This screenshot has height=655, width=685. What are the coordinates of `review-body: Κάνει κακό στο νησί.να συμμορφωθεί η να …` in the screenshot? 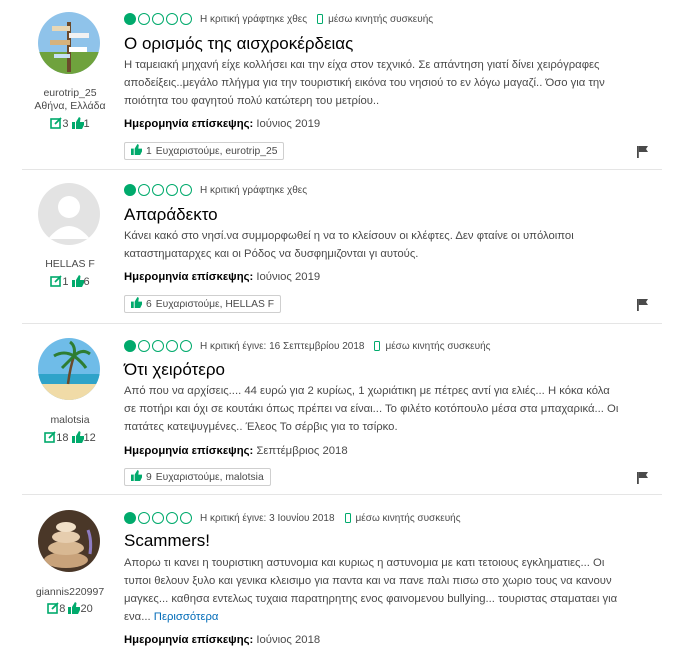 It's located at (349, 245).